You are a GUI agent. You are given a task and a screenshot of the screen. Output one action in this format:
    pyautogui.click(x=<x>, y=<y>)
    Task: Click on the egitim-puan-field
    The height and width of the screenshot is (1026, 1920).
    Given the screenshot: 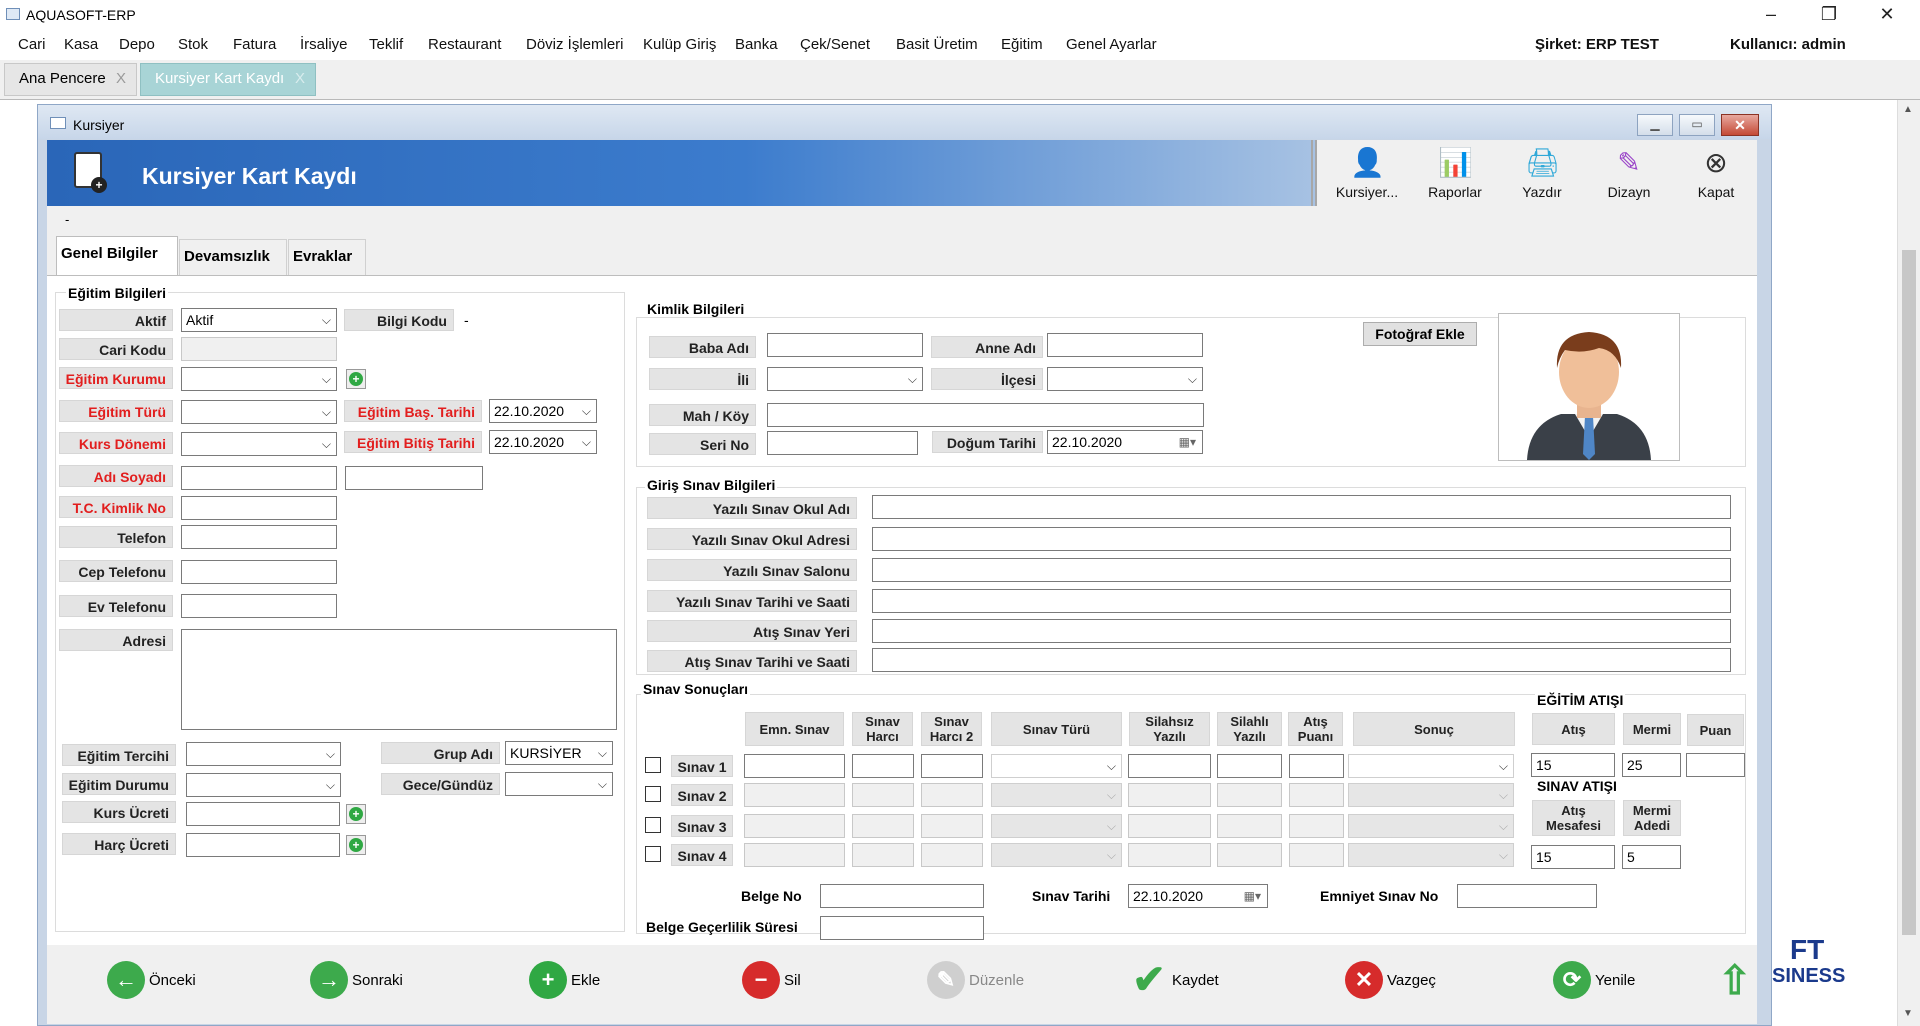 What is the action you would take?
    pyautogui.click(x=1715, y=765)
    